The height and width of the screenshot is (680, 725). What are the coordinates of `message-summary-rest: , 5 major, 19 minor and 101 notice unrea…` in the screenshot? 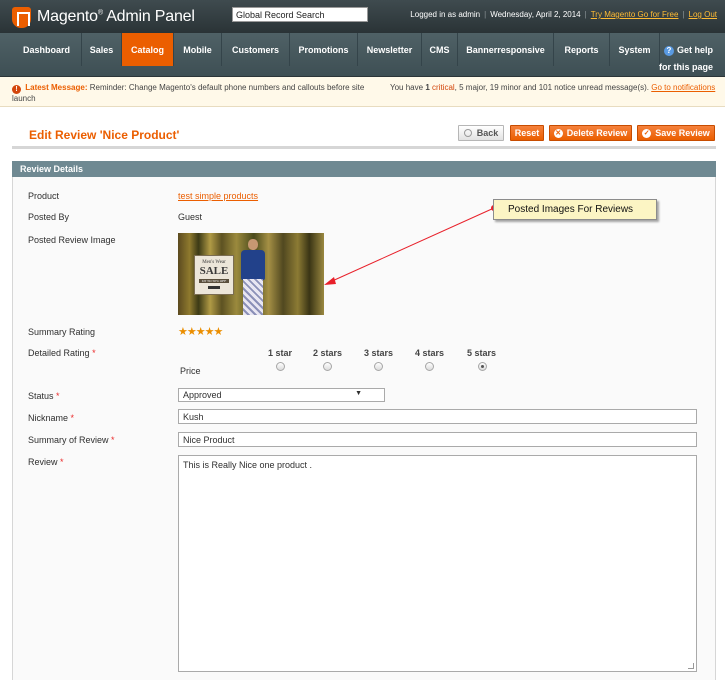 It's located at (551, 87).